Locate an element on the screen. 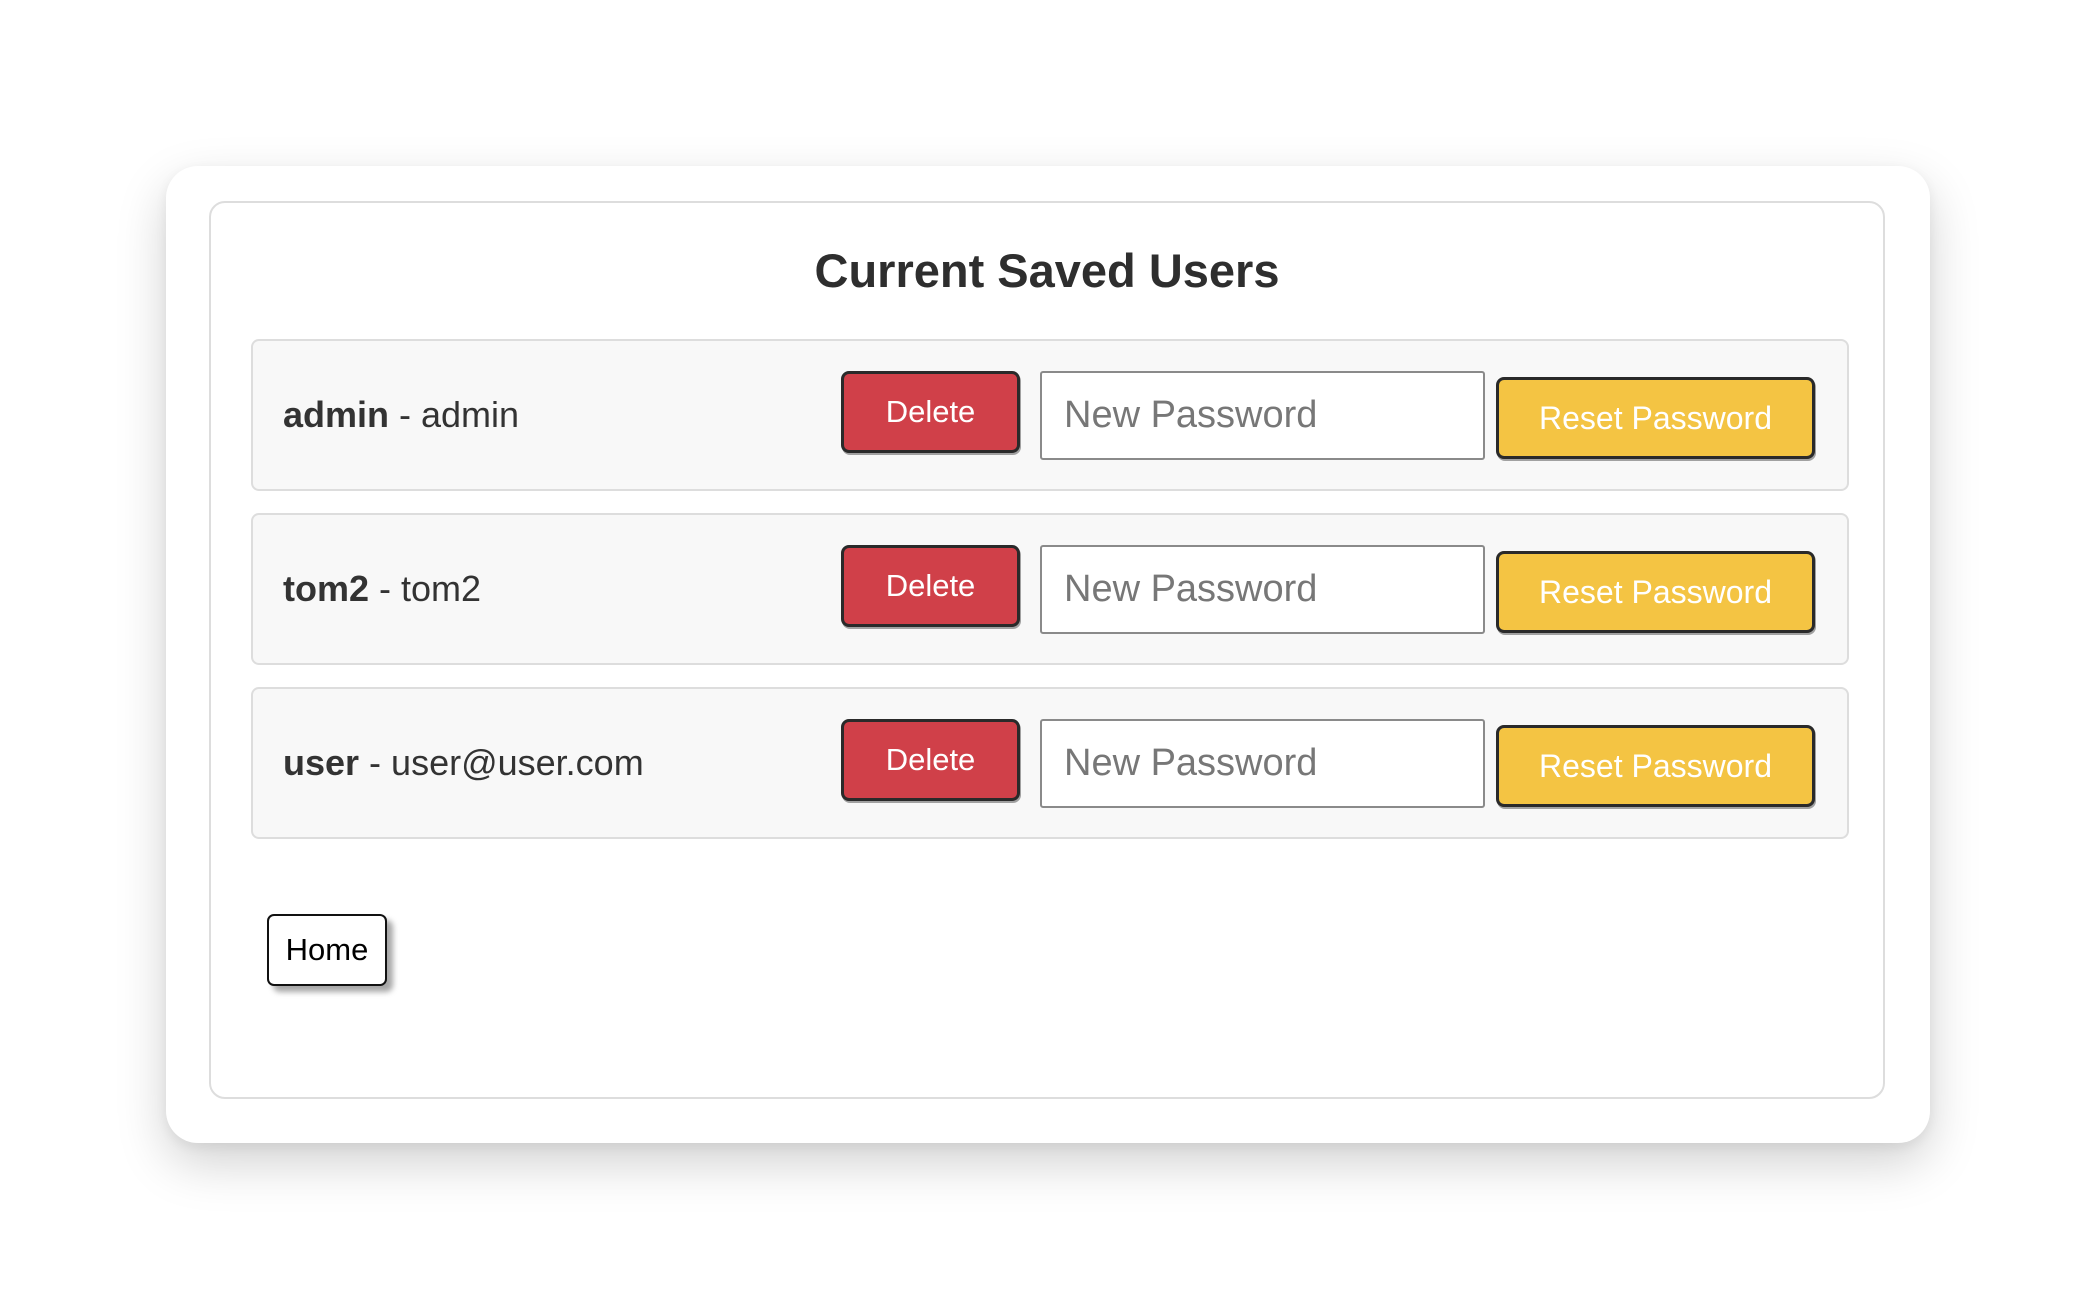 This screenshot has height=1312, width=2096. user-label: tom2 - tom2 is located at coordinates (382, 589).